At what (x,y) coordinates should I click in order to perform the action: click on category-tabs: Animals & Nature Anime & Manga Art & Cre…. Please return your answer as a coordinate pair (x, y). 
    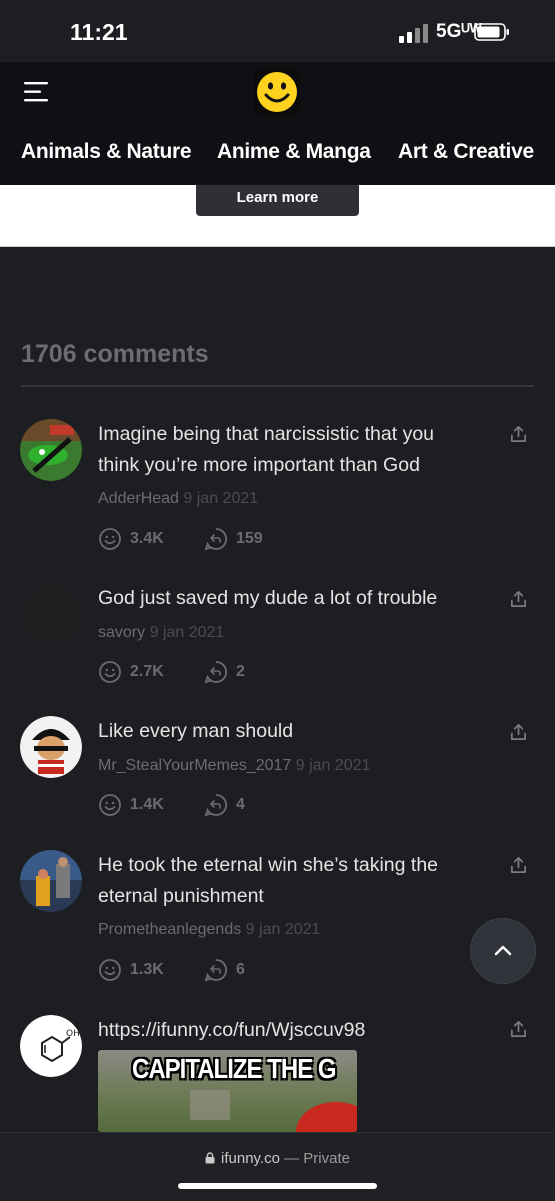
    Looking at the image, I should click on (277, 156).